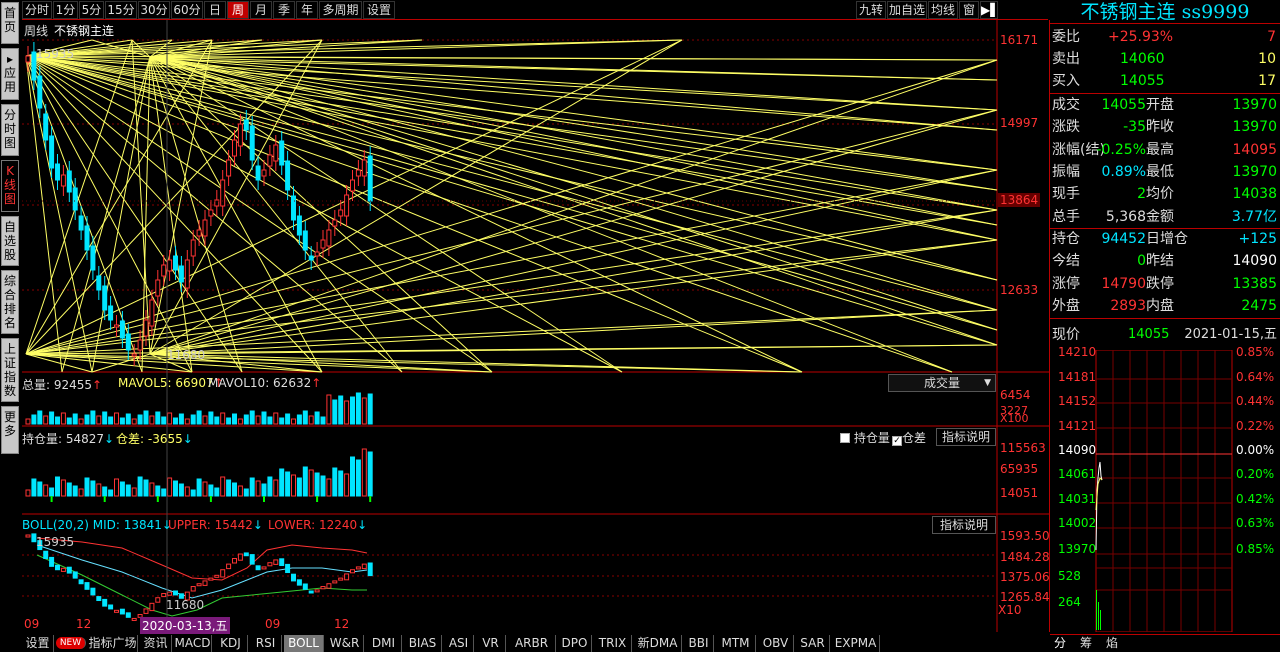 The image size is (1280, 652). I want to click on indicator-tab-bias: BIAS, so click(423, 643).